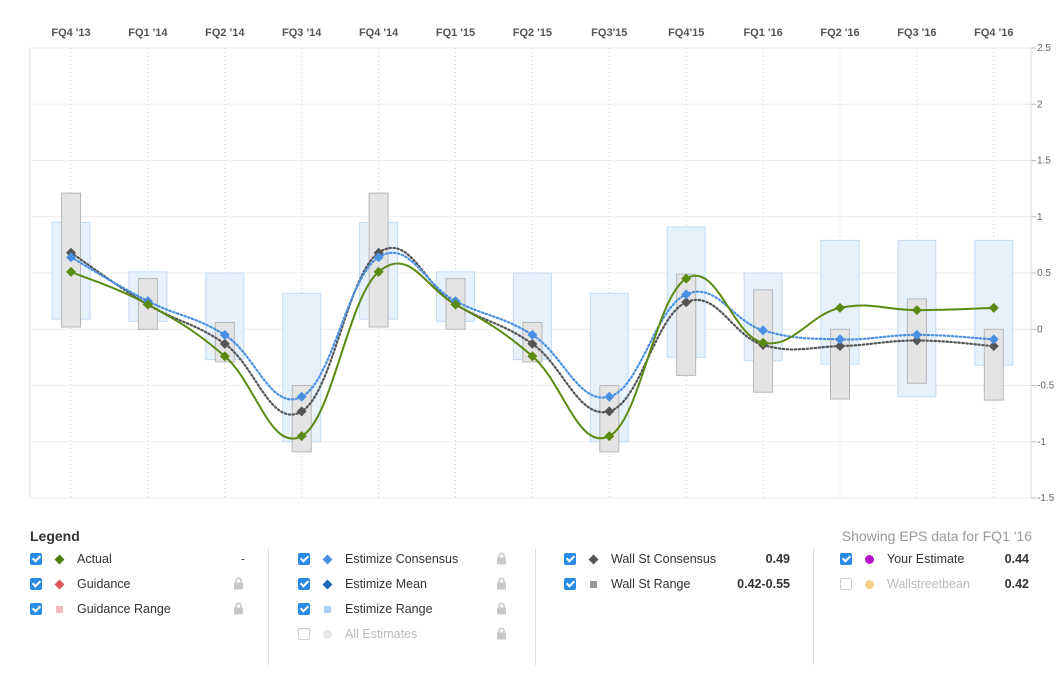  Describe the element at coordinates (94, 559) in the screenshot. I see `legend-item-label: Actual` at that location.